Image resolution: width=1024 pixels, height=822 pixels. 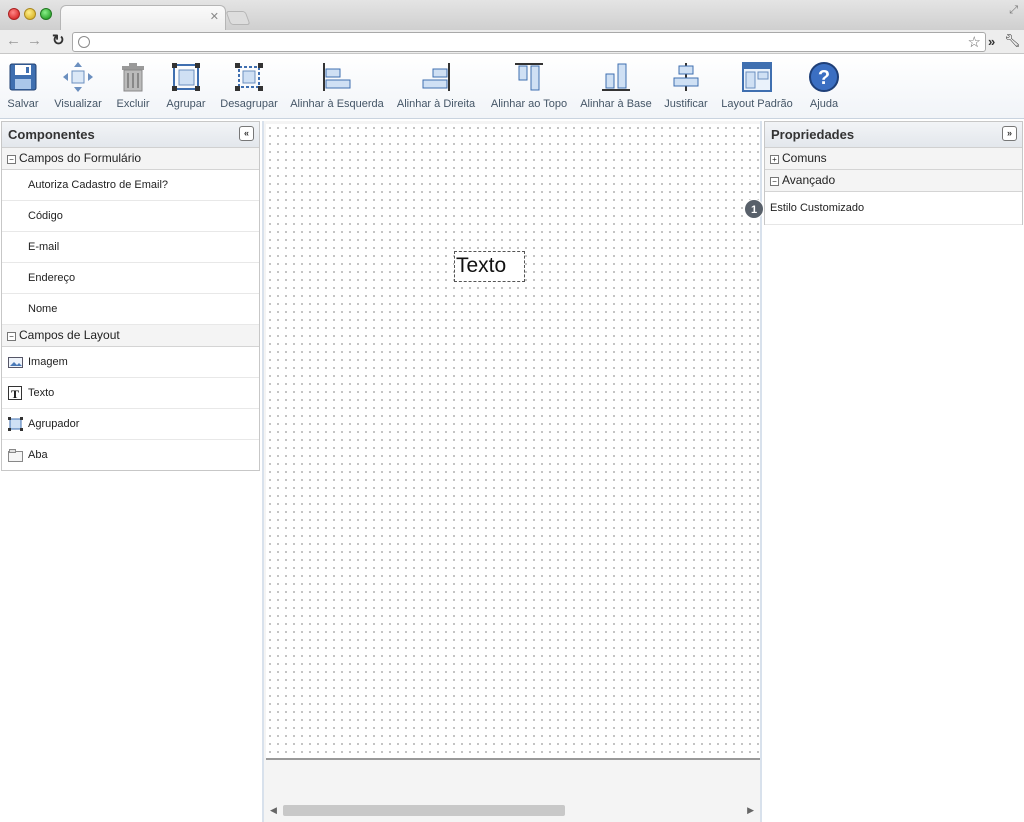 I want to click on group-button: Agrupar, so click(x=186, y=87).